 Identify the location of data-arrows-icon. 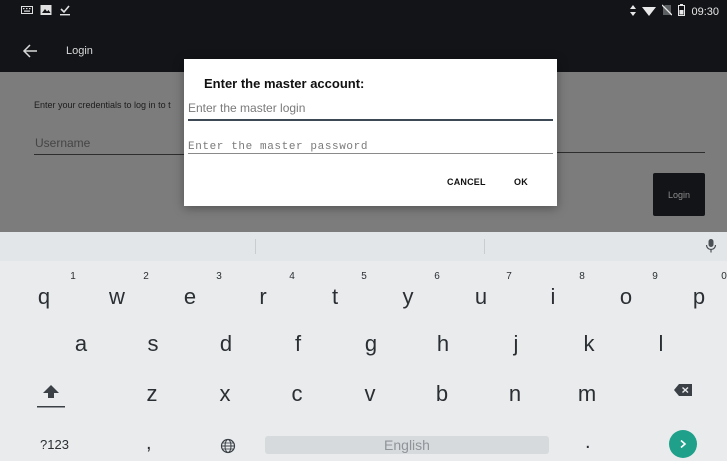
(633, 11).